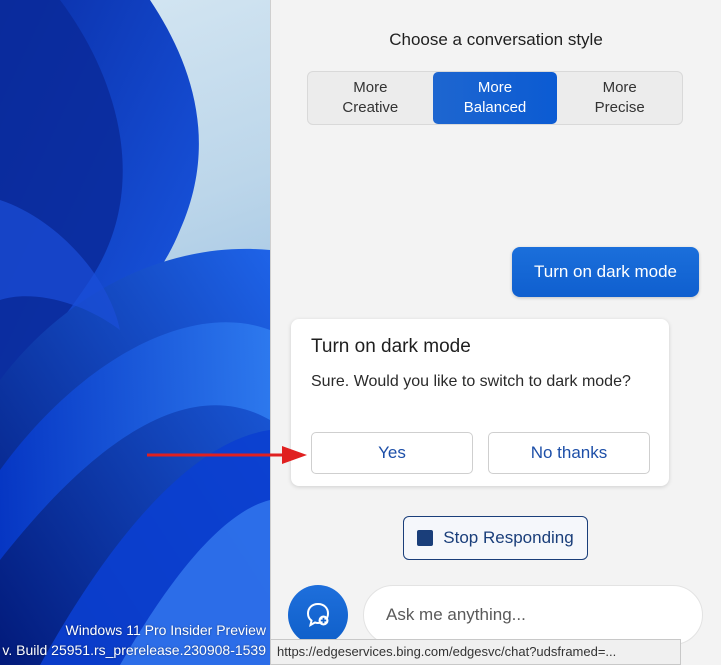 Image resolution: width=721 pixels, height=665 pixels. What do you see at coordinates (165, 630) in the screenshot?
I see `windows-watermark-edition: Windows 11 Pro Insider Preview` at bounding box center [165, 630].